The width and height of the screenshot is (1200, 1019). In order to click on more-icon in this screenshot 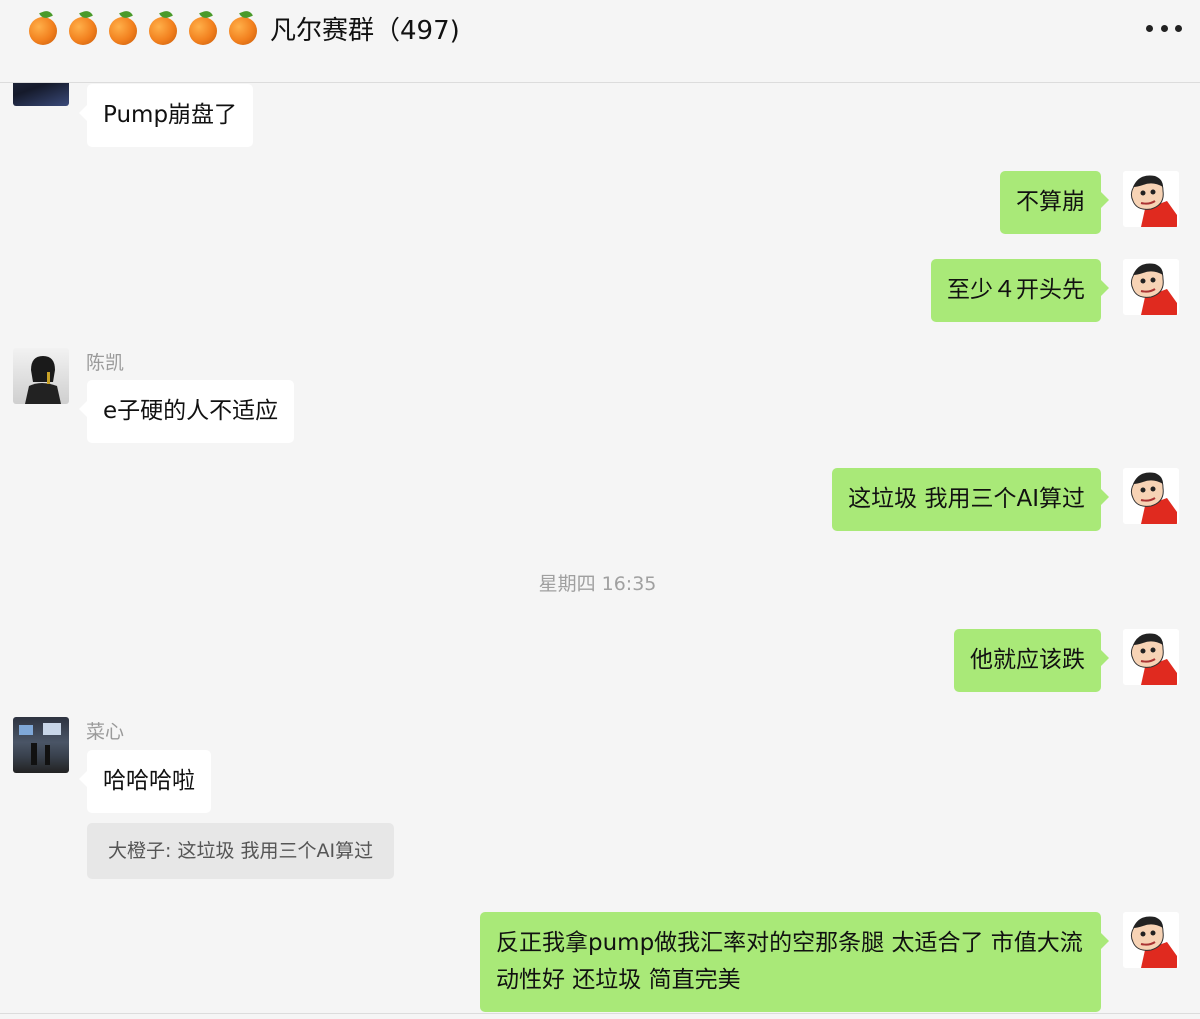, I will do `click(1164, 28)`.